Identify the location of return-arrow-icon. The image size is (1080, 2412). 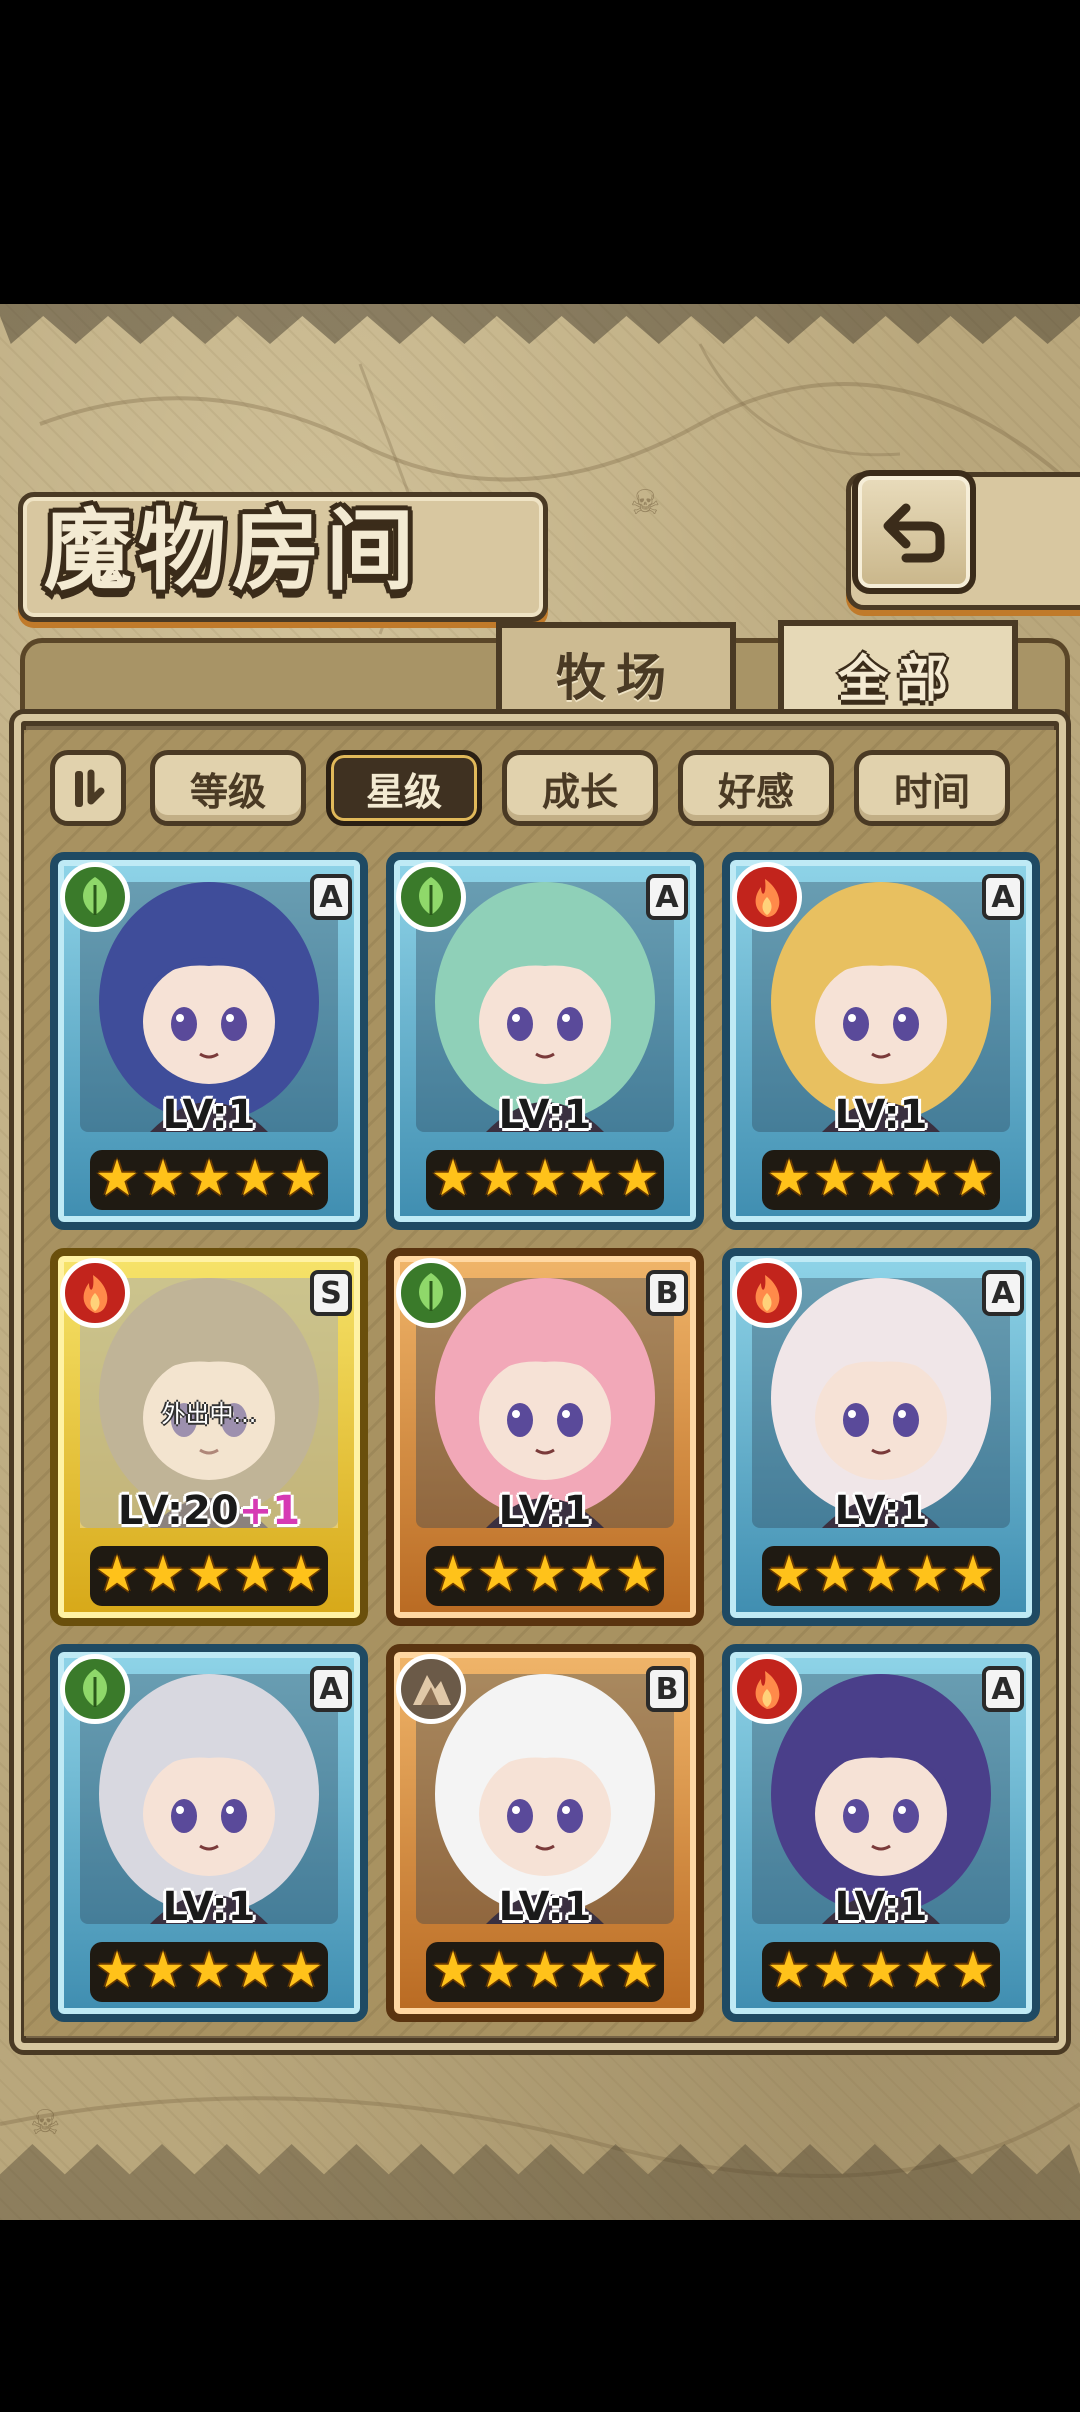
(914, 533).